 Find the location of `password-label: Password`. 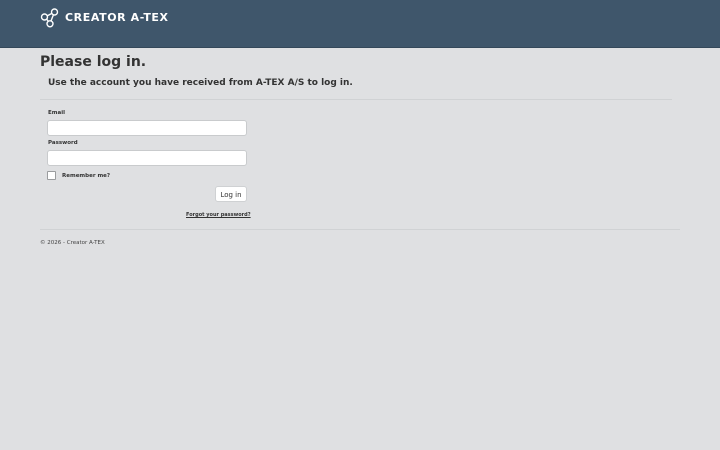

password-label: Password is located at coordinates (63, 143).